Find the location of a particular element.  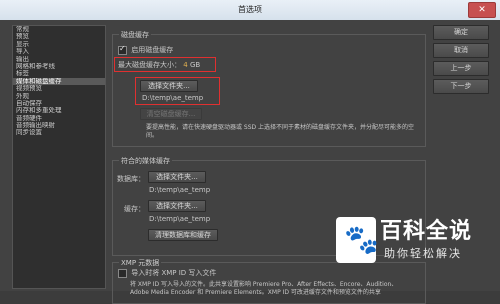

sidebar-item: 自动保存 is located at coordinates (59, 103).